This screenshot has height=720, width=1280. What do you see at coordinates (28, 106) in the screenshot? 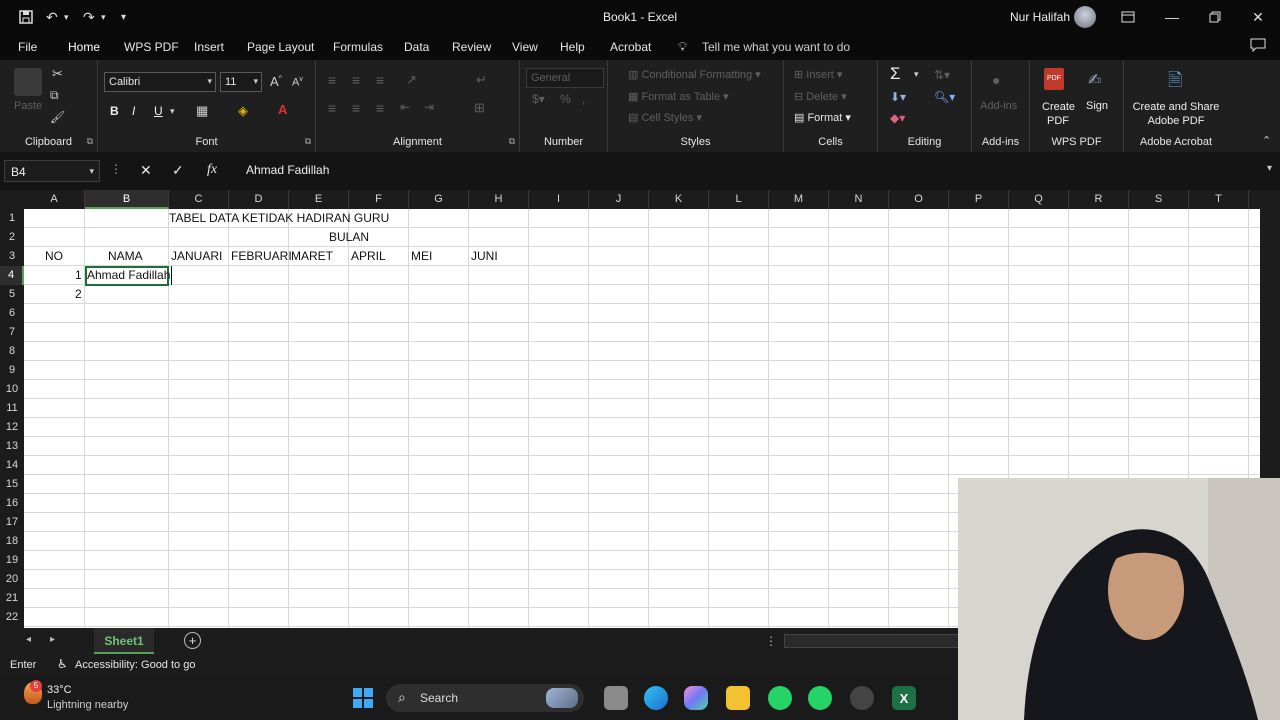
I see `paste-button: Paste` at bounding box center [28, 106].